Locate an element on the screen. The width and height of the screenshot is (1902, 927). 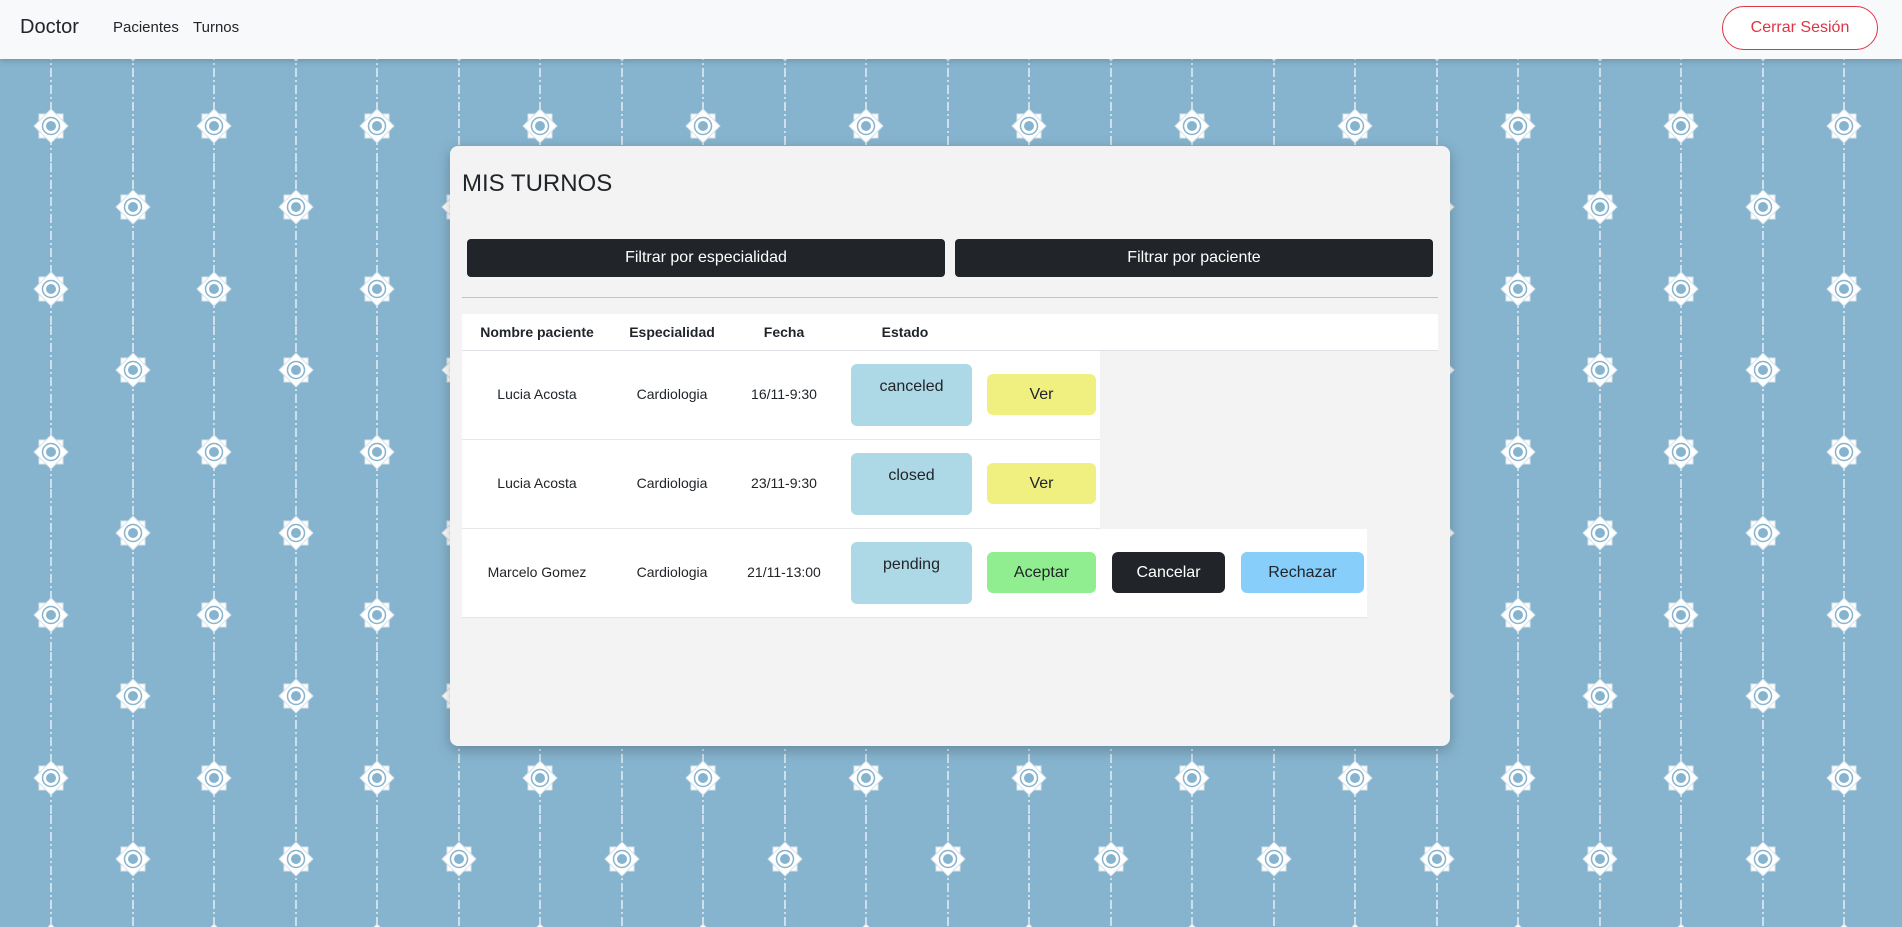
page-title: MIS TURNOS is located at coordinates (537, 183).